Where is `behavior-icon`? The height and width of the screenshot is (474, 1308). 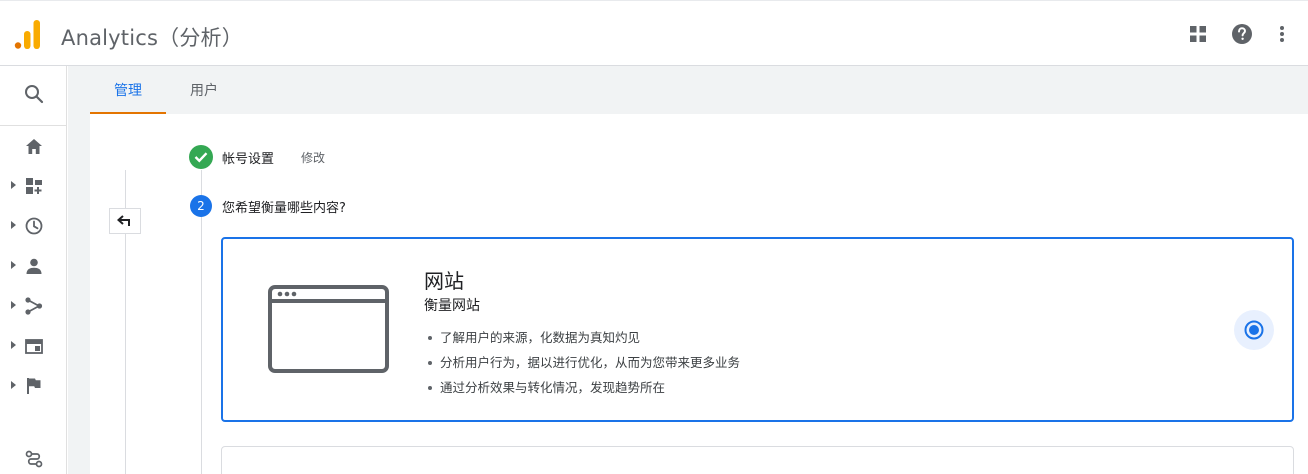 behavior-icon is located at coordinates (34, 346).